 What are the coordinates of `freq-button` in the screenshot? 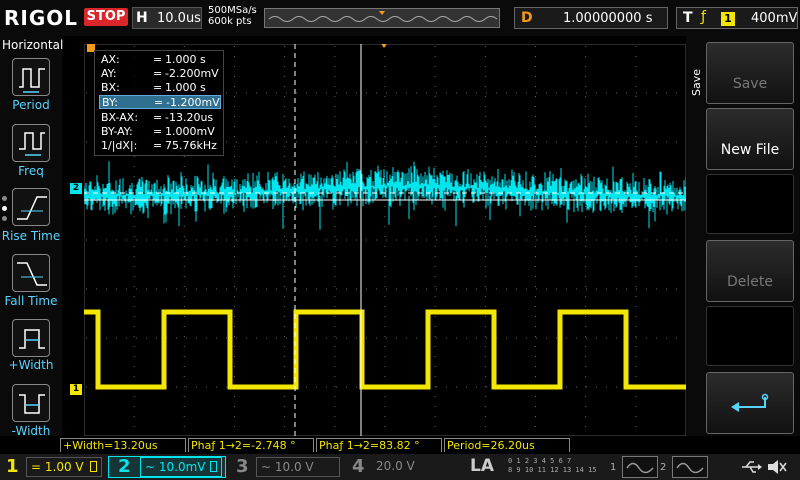 It's located at (31, 143).